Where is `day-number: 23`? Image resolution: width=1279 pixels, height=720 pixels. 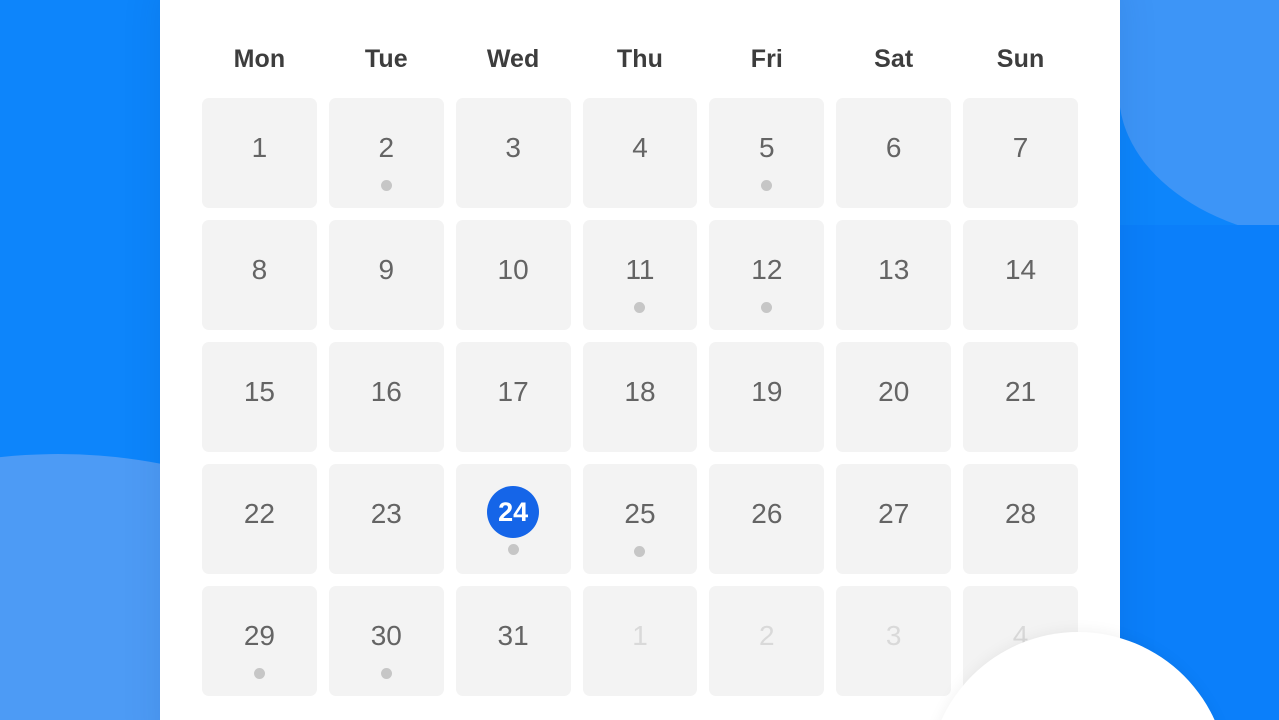 day-number: 23 is located at coordinates (386, 513).